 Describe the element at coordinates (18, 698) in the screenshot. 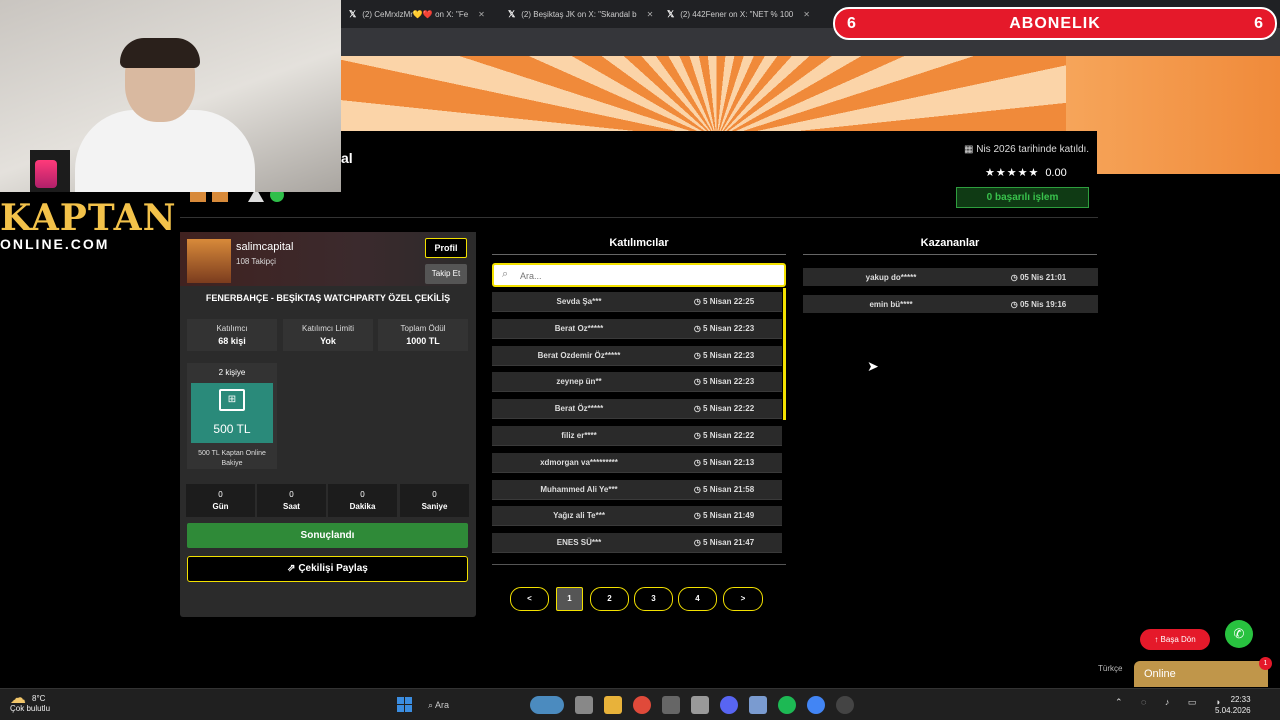

I see `cloud-sun-icon: ☁` at that location.